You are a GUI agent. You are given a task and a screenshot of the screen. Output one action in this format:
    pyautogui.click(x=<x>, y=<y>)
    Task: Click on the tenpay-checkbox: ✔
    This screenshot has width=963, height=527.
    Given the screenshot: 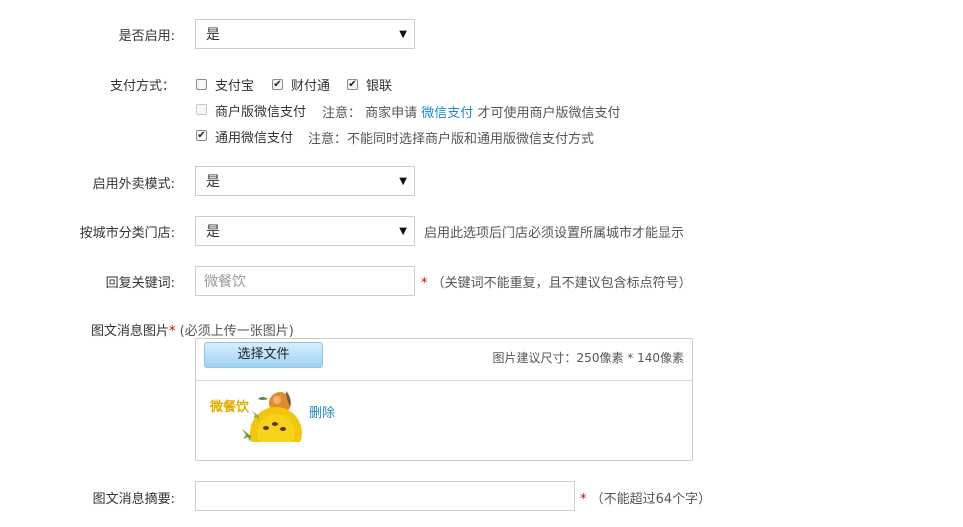 What is the action you would take?
    pyautogui.click(x=277, y=84)
    